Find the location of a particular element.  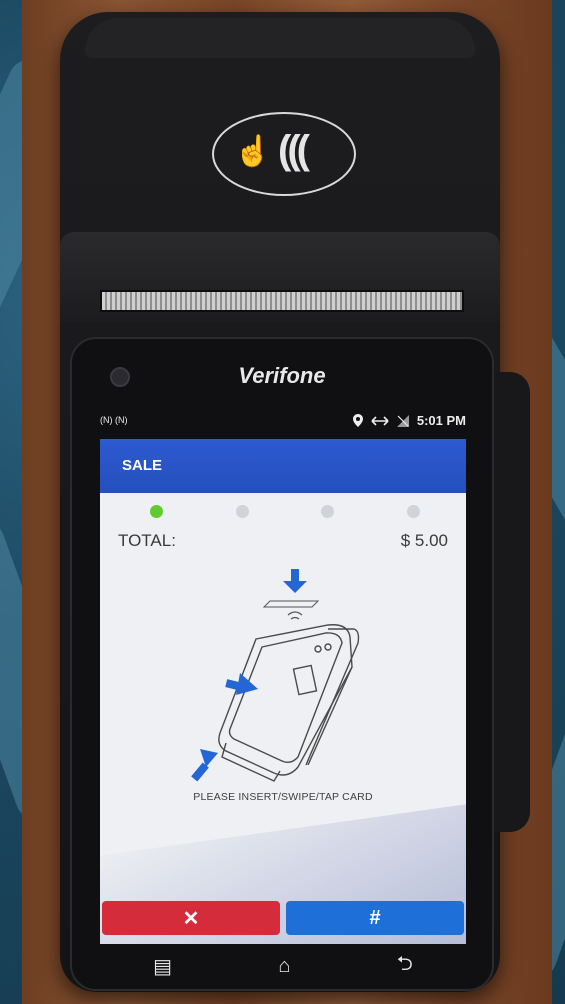

tap-arrow-icon is located at coordinates (291, 594).